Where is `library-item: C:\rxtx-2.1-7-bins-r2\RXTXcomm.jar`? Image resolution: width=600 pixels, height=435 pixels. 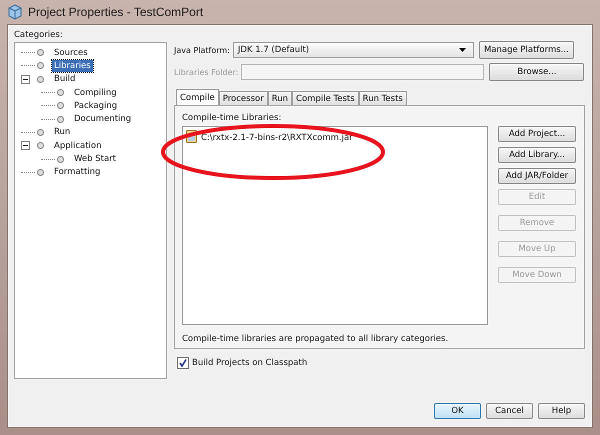 library-item: C:\rxtx-2.1-7-bins-r2\RXTXcomm.jar is located at coordinates (277, 138).